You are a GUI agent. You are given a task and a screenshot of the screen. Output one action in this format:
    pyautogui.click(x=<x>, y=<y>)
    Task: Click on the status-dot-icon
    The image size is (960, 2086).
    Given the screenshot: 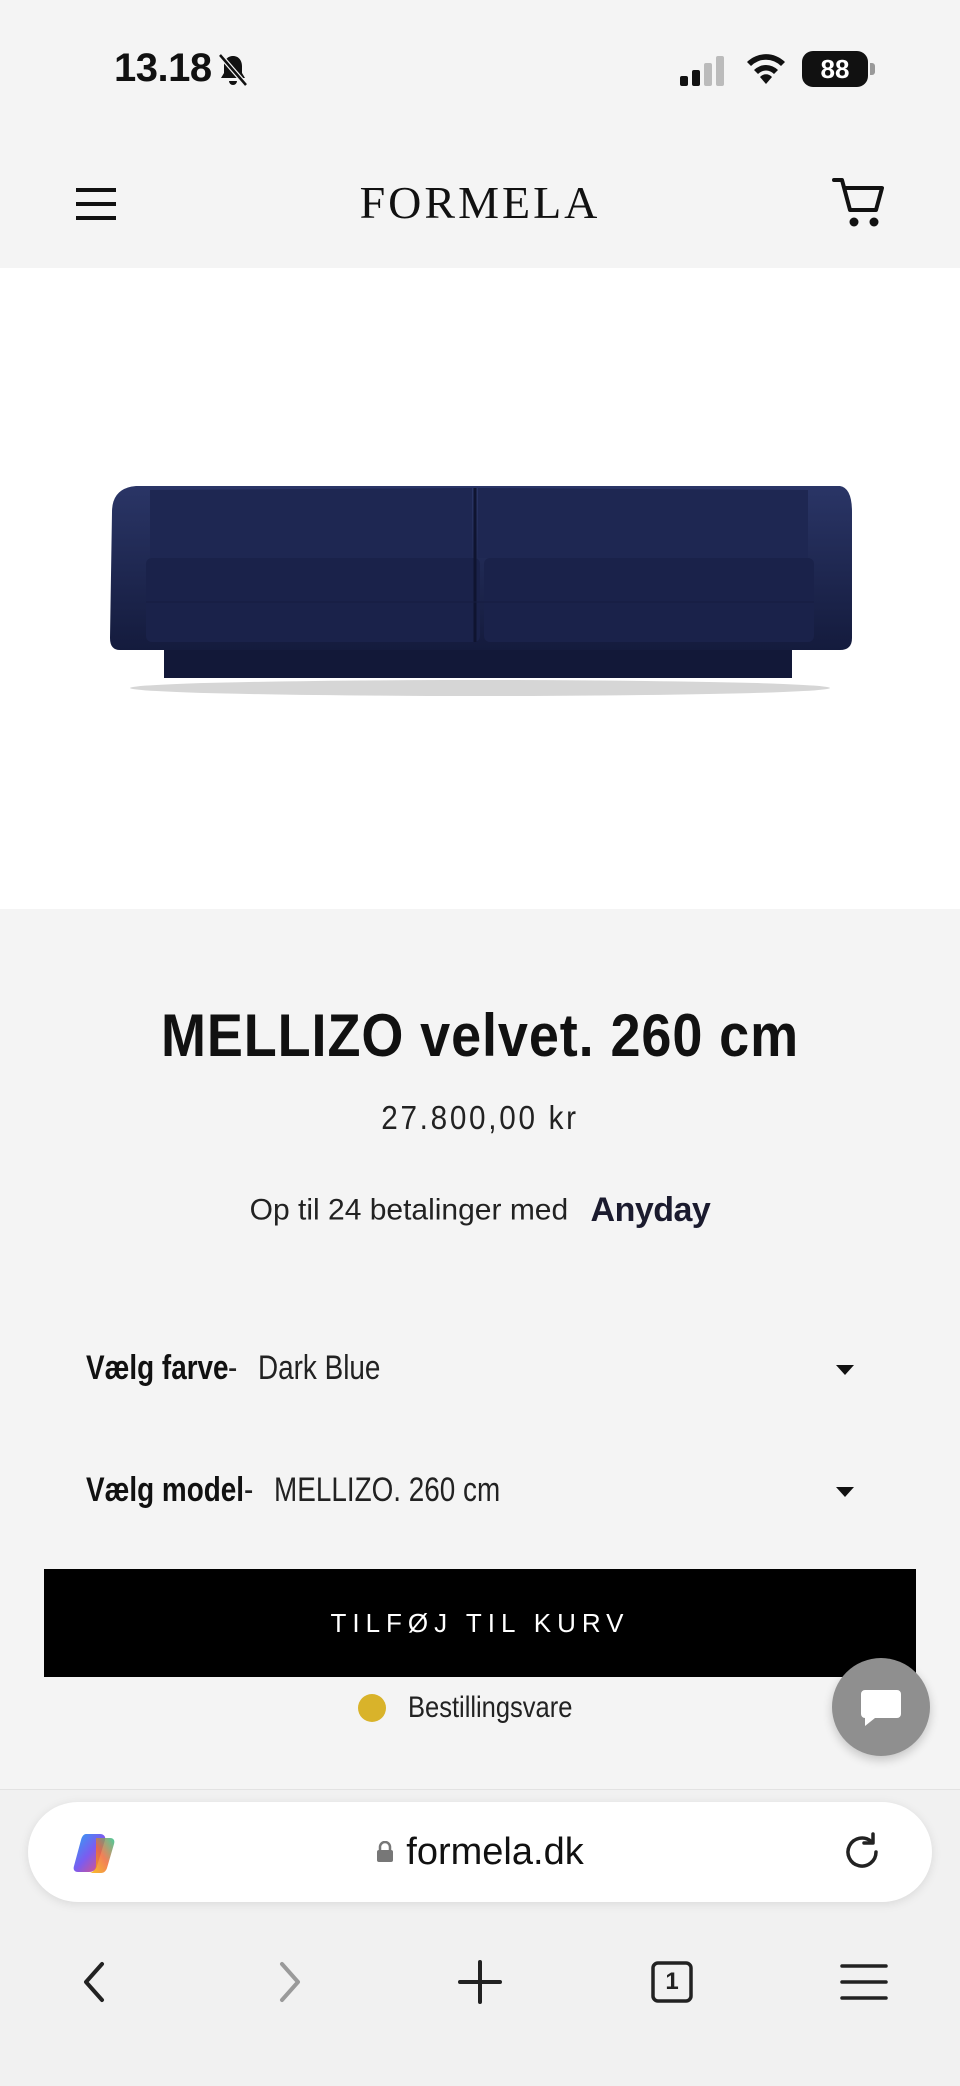 What is the action you would take?
    pyautogui.click(x=372, y=1708)
    